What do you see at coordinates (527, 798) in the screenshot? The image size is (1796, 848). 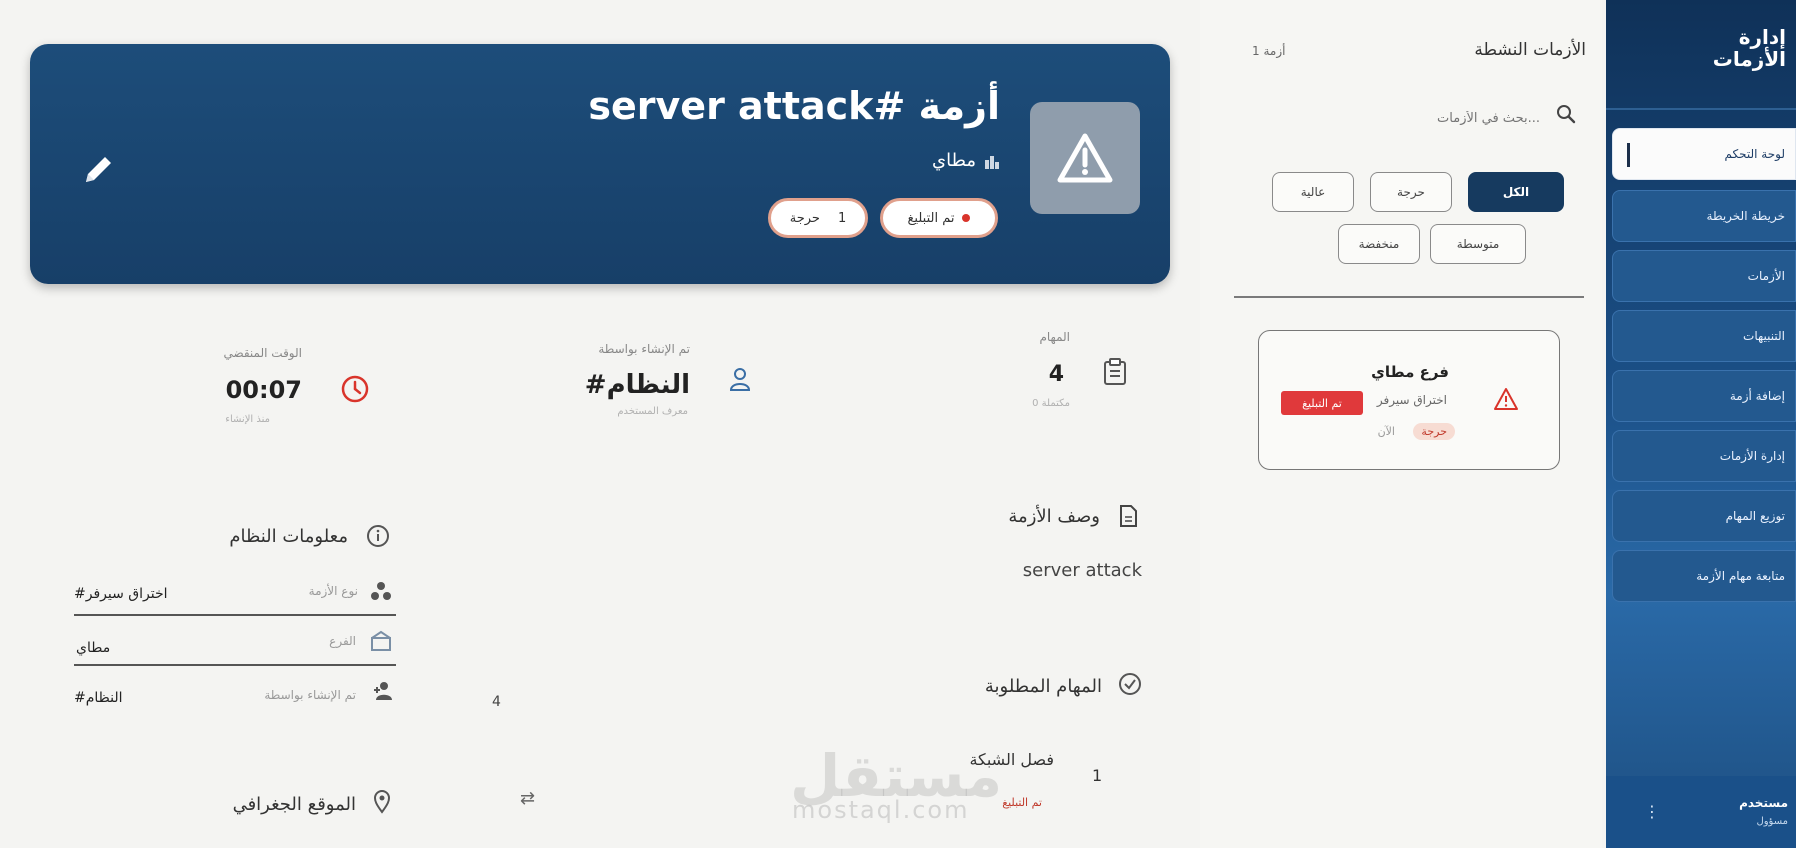 I see `swap-icon: ⇄` at bounding box center [527, 798].